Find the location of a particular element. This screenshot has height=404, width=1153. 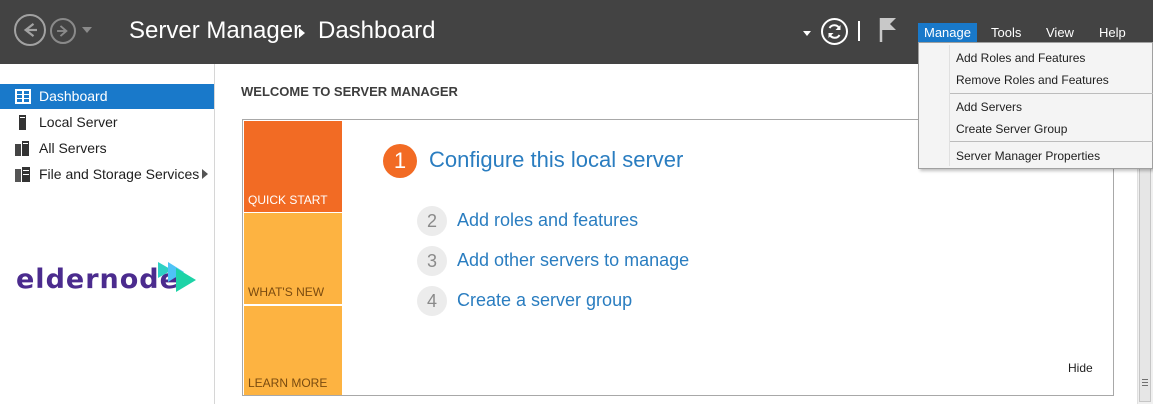

server-icon is located at coordinates (22, 122).